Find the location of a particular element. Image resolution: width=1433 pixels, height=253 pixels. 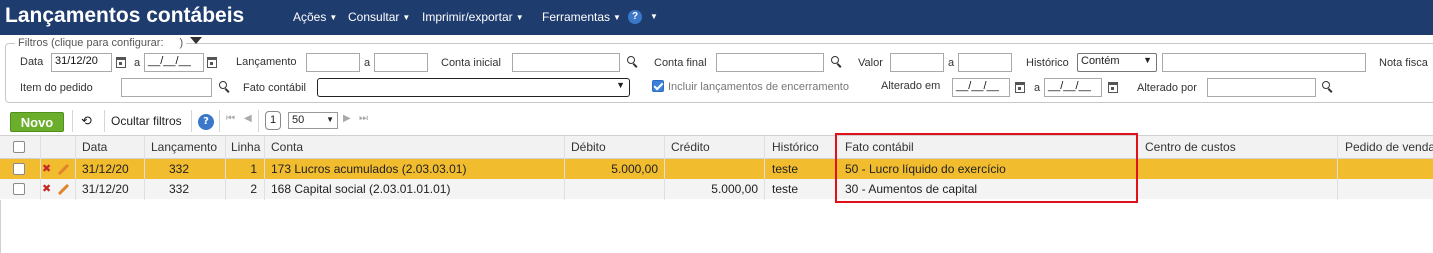

novo-button: Novo is located at coordinates (37, 122).